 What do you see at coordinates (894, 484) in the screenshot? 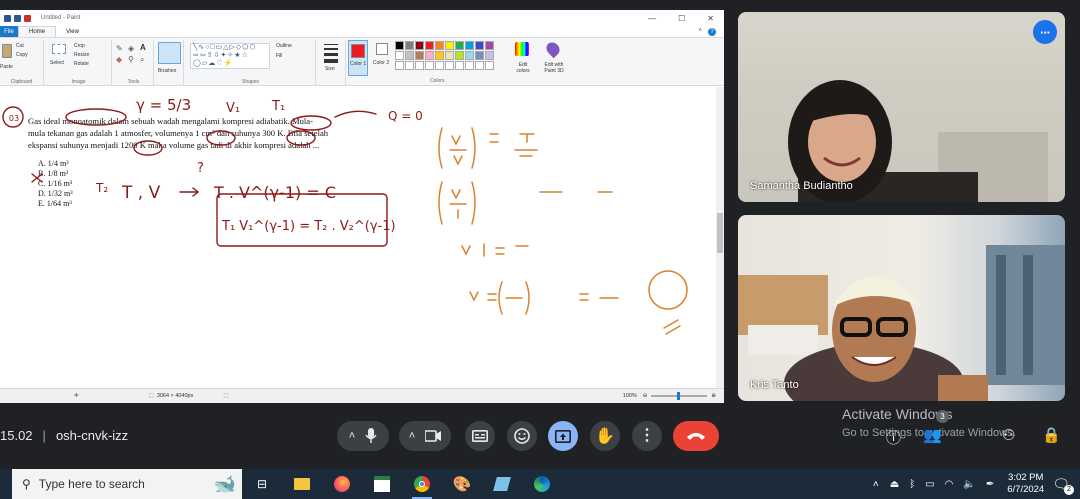
I see `usb-device-icon: ⏏` at bounding box center [894, 484].